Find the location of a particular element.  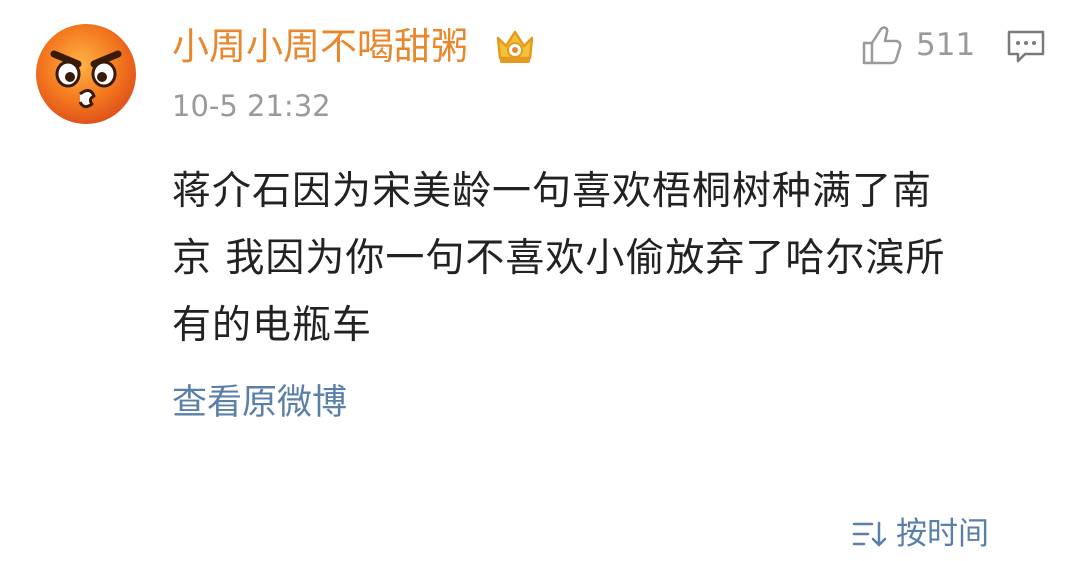

comment-icon is located at coordinates (1026, 46).